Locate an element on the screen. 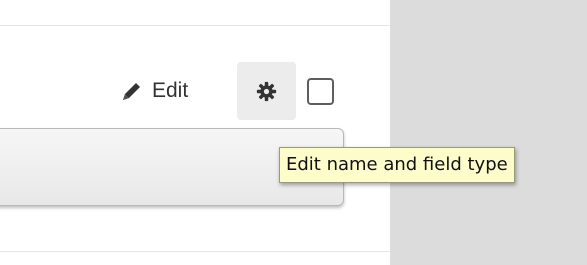 The width and height of the screenshot is (587, 265). pencil-icon is located at coordinates (131, 91).